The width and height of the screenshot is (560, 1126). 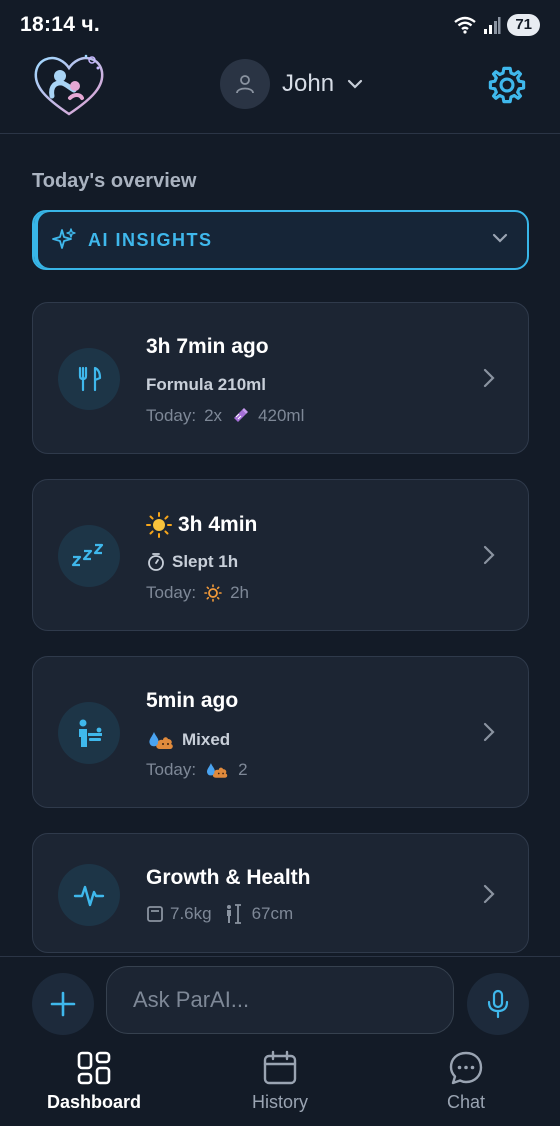 I want to click on baby-bottle-icon, so click(x=241, y=415).